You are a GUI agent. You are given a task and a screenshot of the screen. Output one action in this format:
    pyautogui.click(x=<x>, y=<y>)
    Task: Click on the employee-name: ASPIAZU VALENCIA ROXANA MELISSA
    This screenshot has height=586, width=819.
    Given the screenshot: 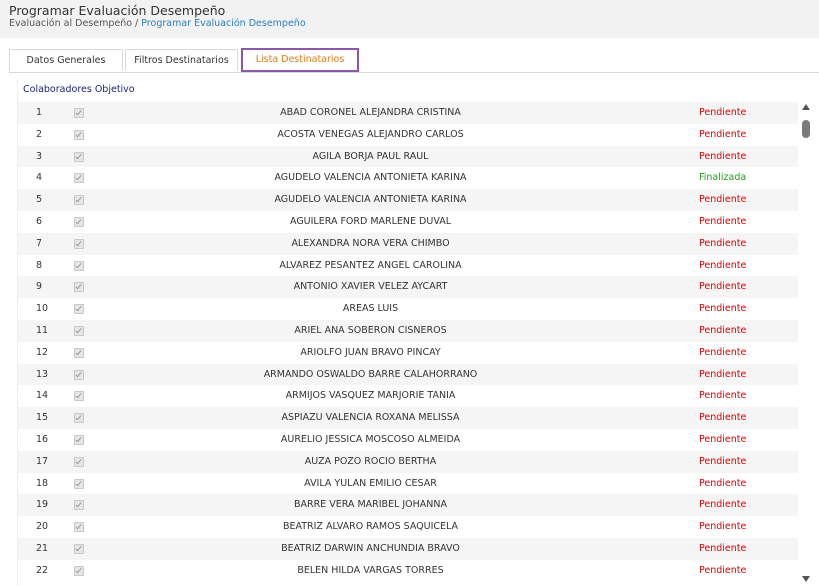 What is the action you would take?
    pyautogui.click(x=370, y=418)
    